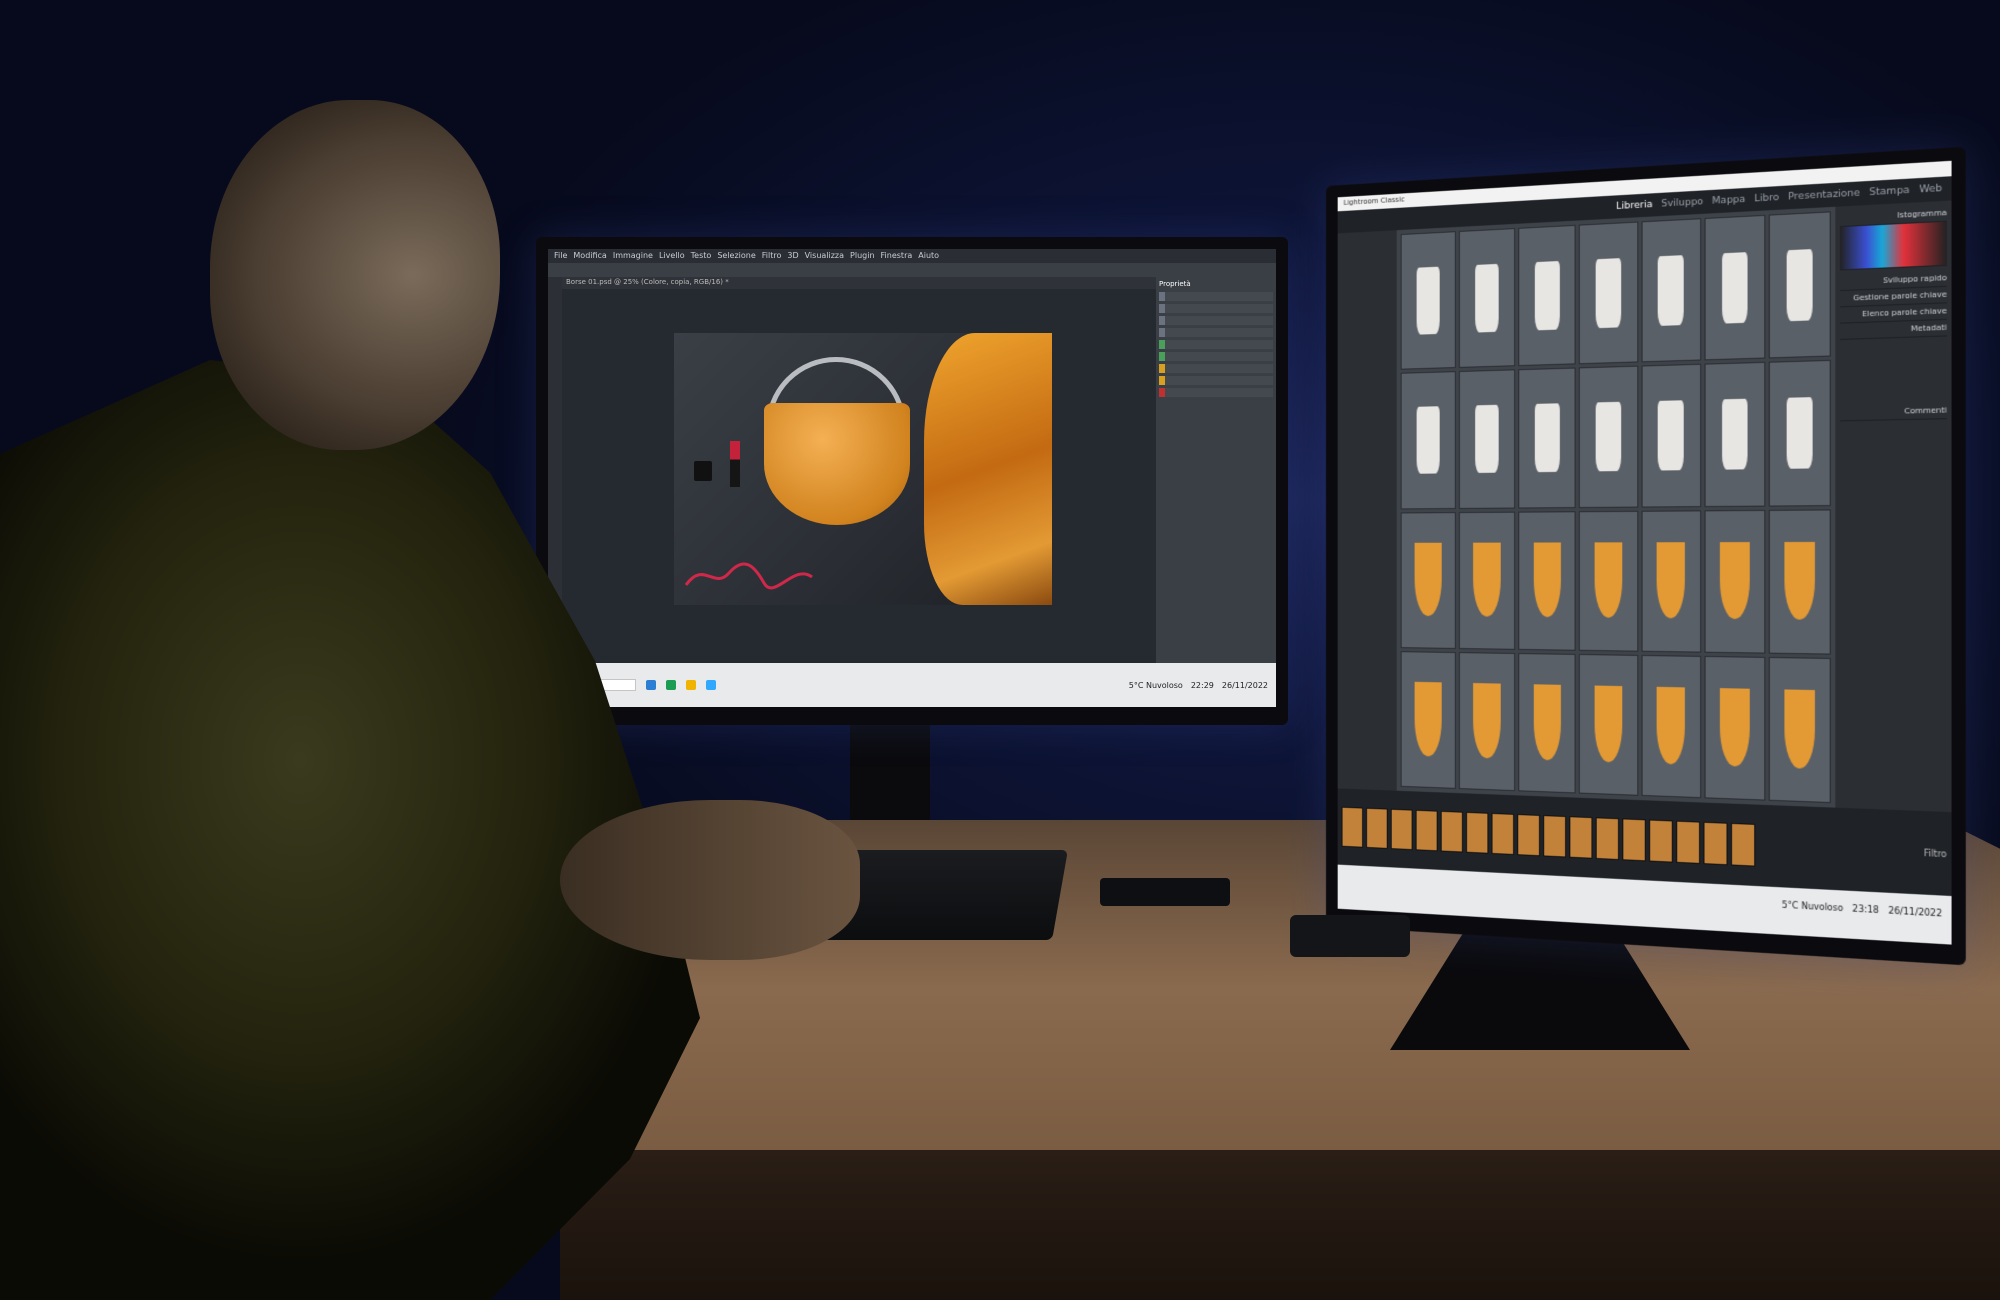 Image resolution: width=2000 pixels, height=1300 pixels. What do you see at coordinates (1824, 195) in the screenshot?
I see `module-presentazione: Presentazione` at bounding box center [1824, 195].